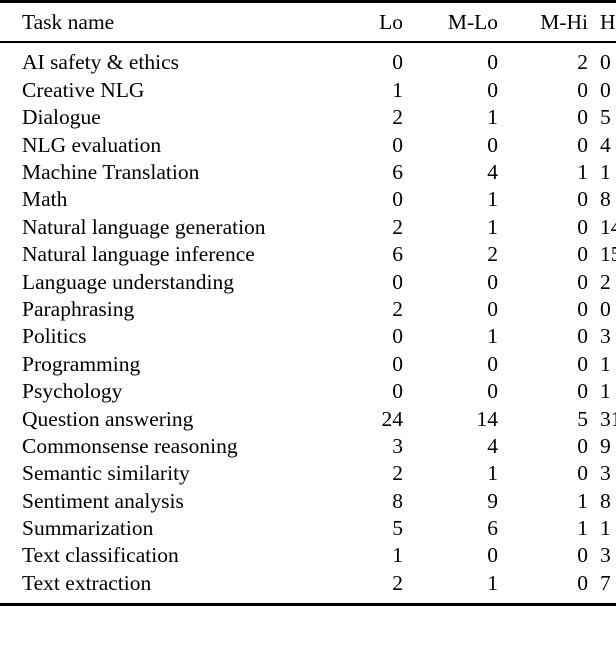 Image resolution: width=616 pixels, height=648 pixels. What do you see at coordinates (308, 473) in the screenshot?
I see `table-row: Semantic similarity 2 1 0 3` at bounding box center [308, 473].